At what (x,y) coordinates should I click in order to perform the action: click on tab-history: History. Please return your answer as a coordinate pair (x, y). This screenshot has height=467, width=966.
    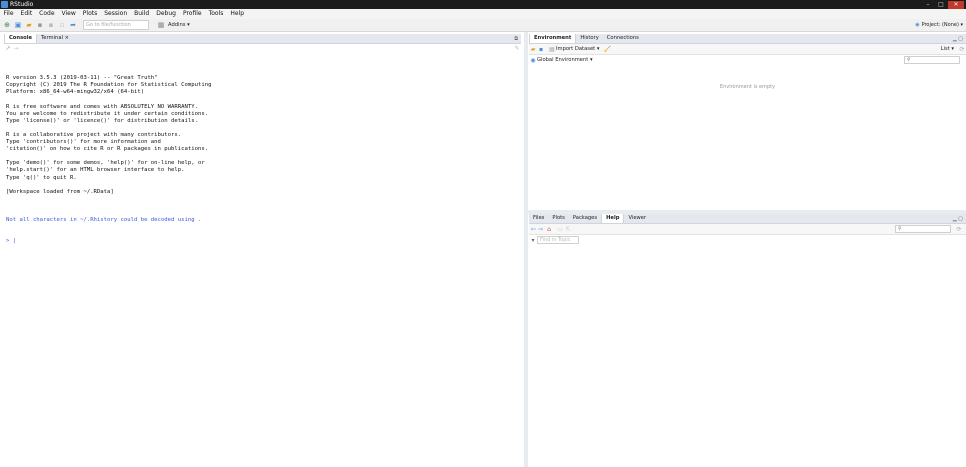
    Looking at the image, I should click on (589, 38).